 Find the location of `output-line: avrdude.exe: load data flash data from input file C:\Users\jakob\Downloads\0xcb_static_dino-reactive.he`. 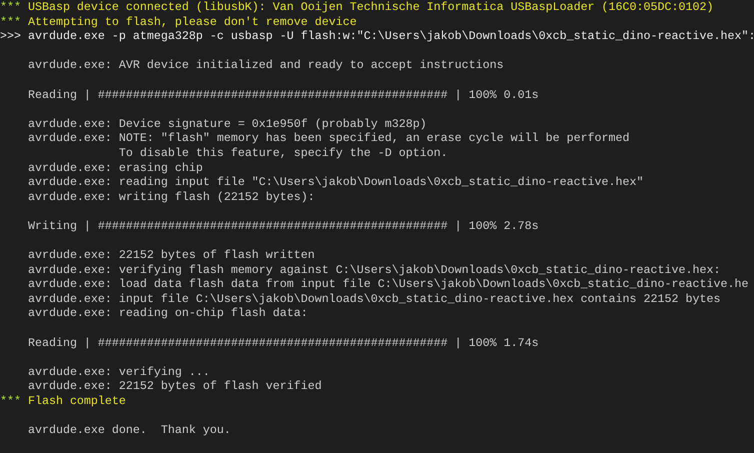

output-line: avrdude.exe: load data flash data from input file C:\Users\jakob\Downloads\0xcb_static_dino-reactive.he is located at coordinates (388, 284).